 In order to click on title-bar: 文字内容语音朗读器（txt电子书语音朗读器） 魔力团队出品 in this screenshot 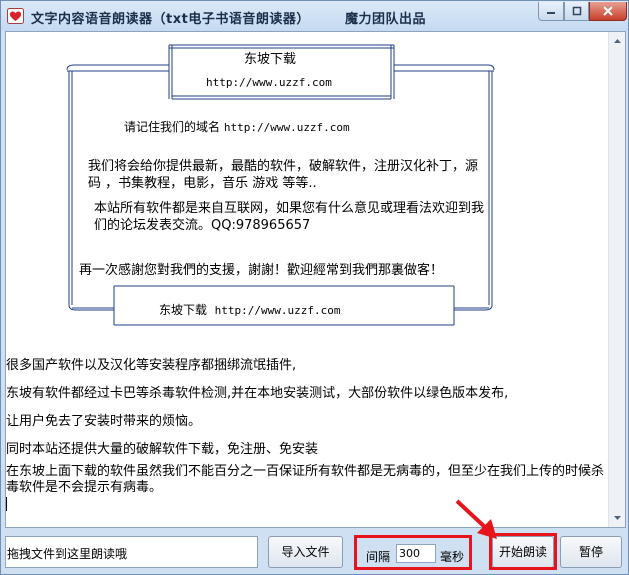, I will do `click(314, 16)`.